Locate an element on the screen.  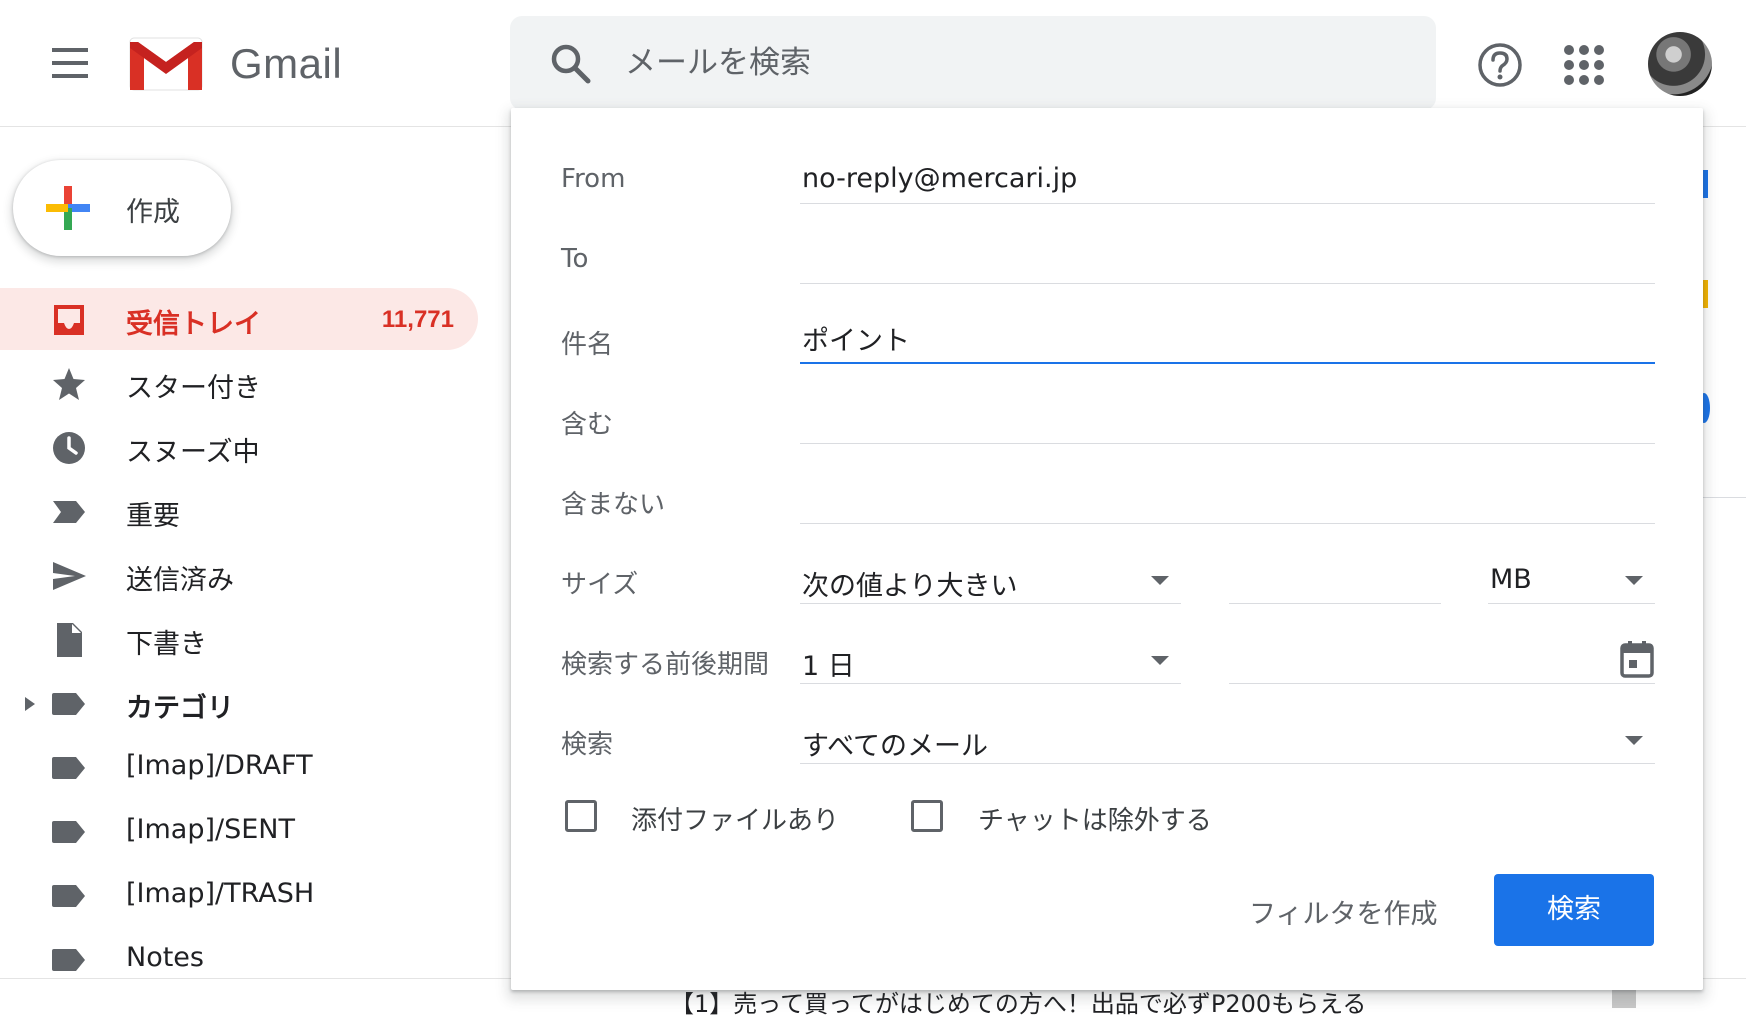
create-filter-button: フィルタを作成 is located at coordinates (1343, 911).